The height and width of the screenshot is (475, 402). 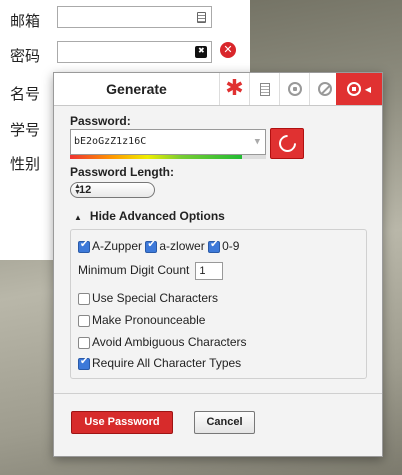 I want to click on advanced-options-toggle: ▲ Hide Advanced Options, so click(x=149, y=216).